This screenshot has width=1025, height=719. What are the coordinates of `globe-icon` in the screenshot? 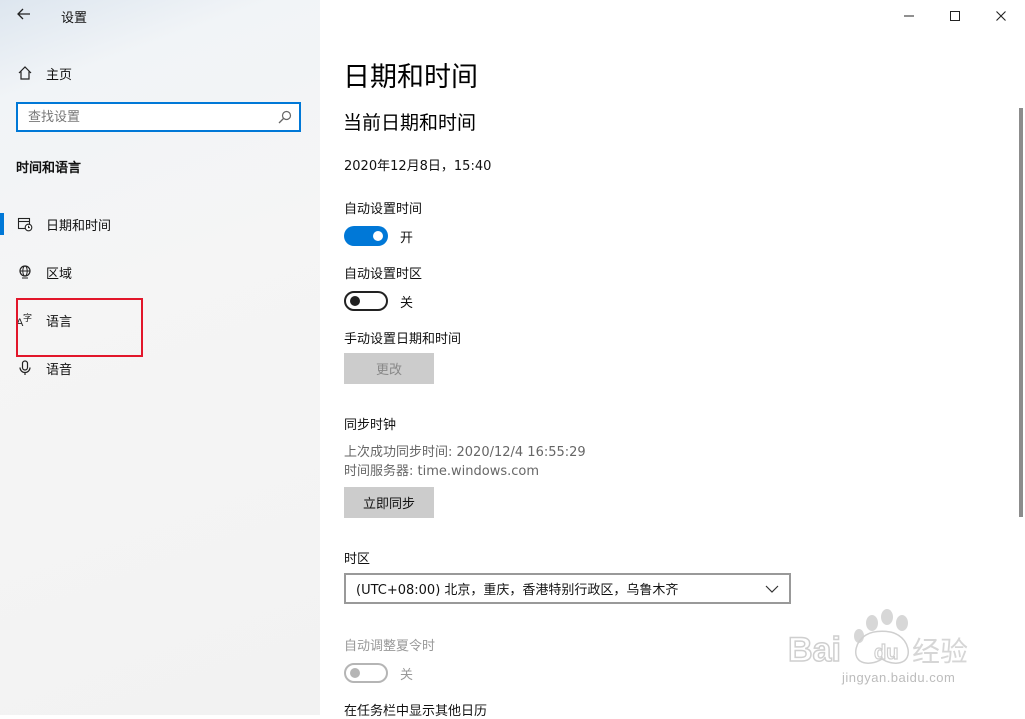 It's located at (25, 272).